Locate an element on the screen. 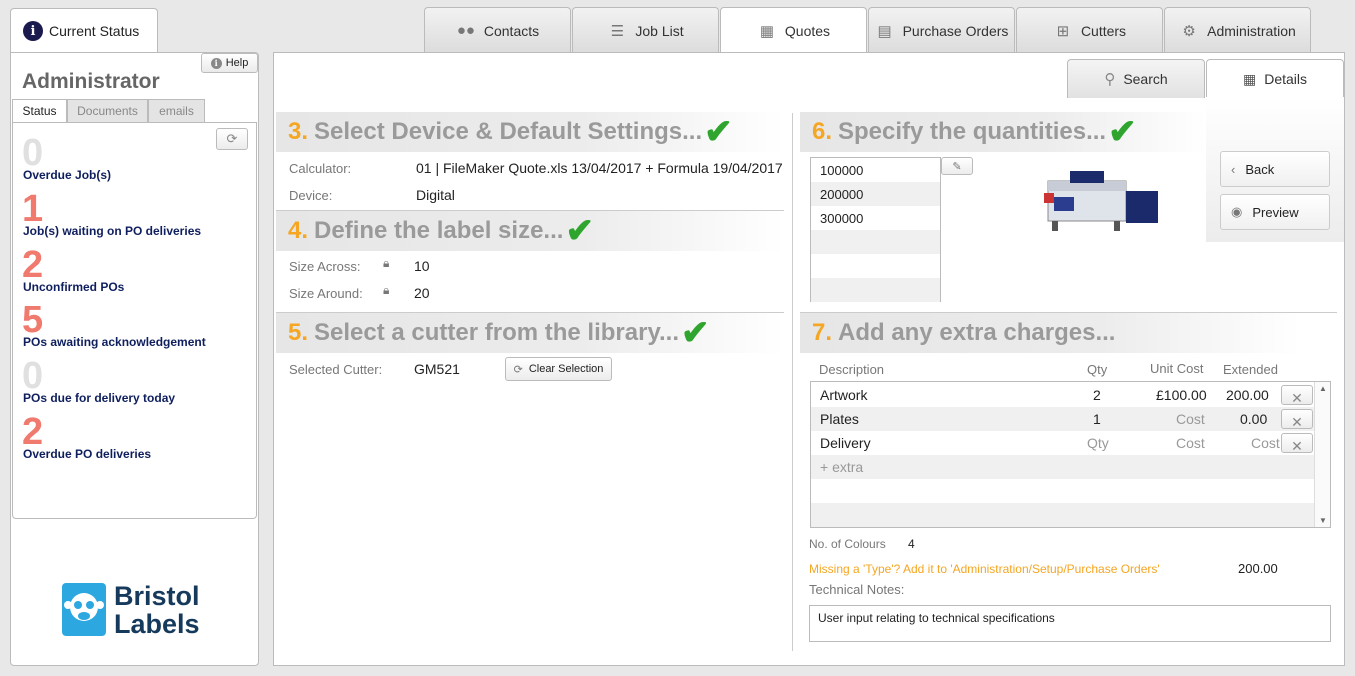 This screenshot has height=676, width=1355. subtab-status: Status is located at coordinates (39, 110).